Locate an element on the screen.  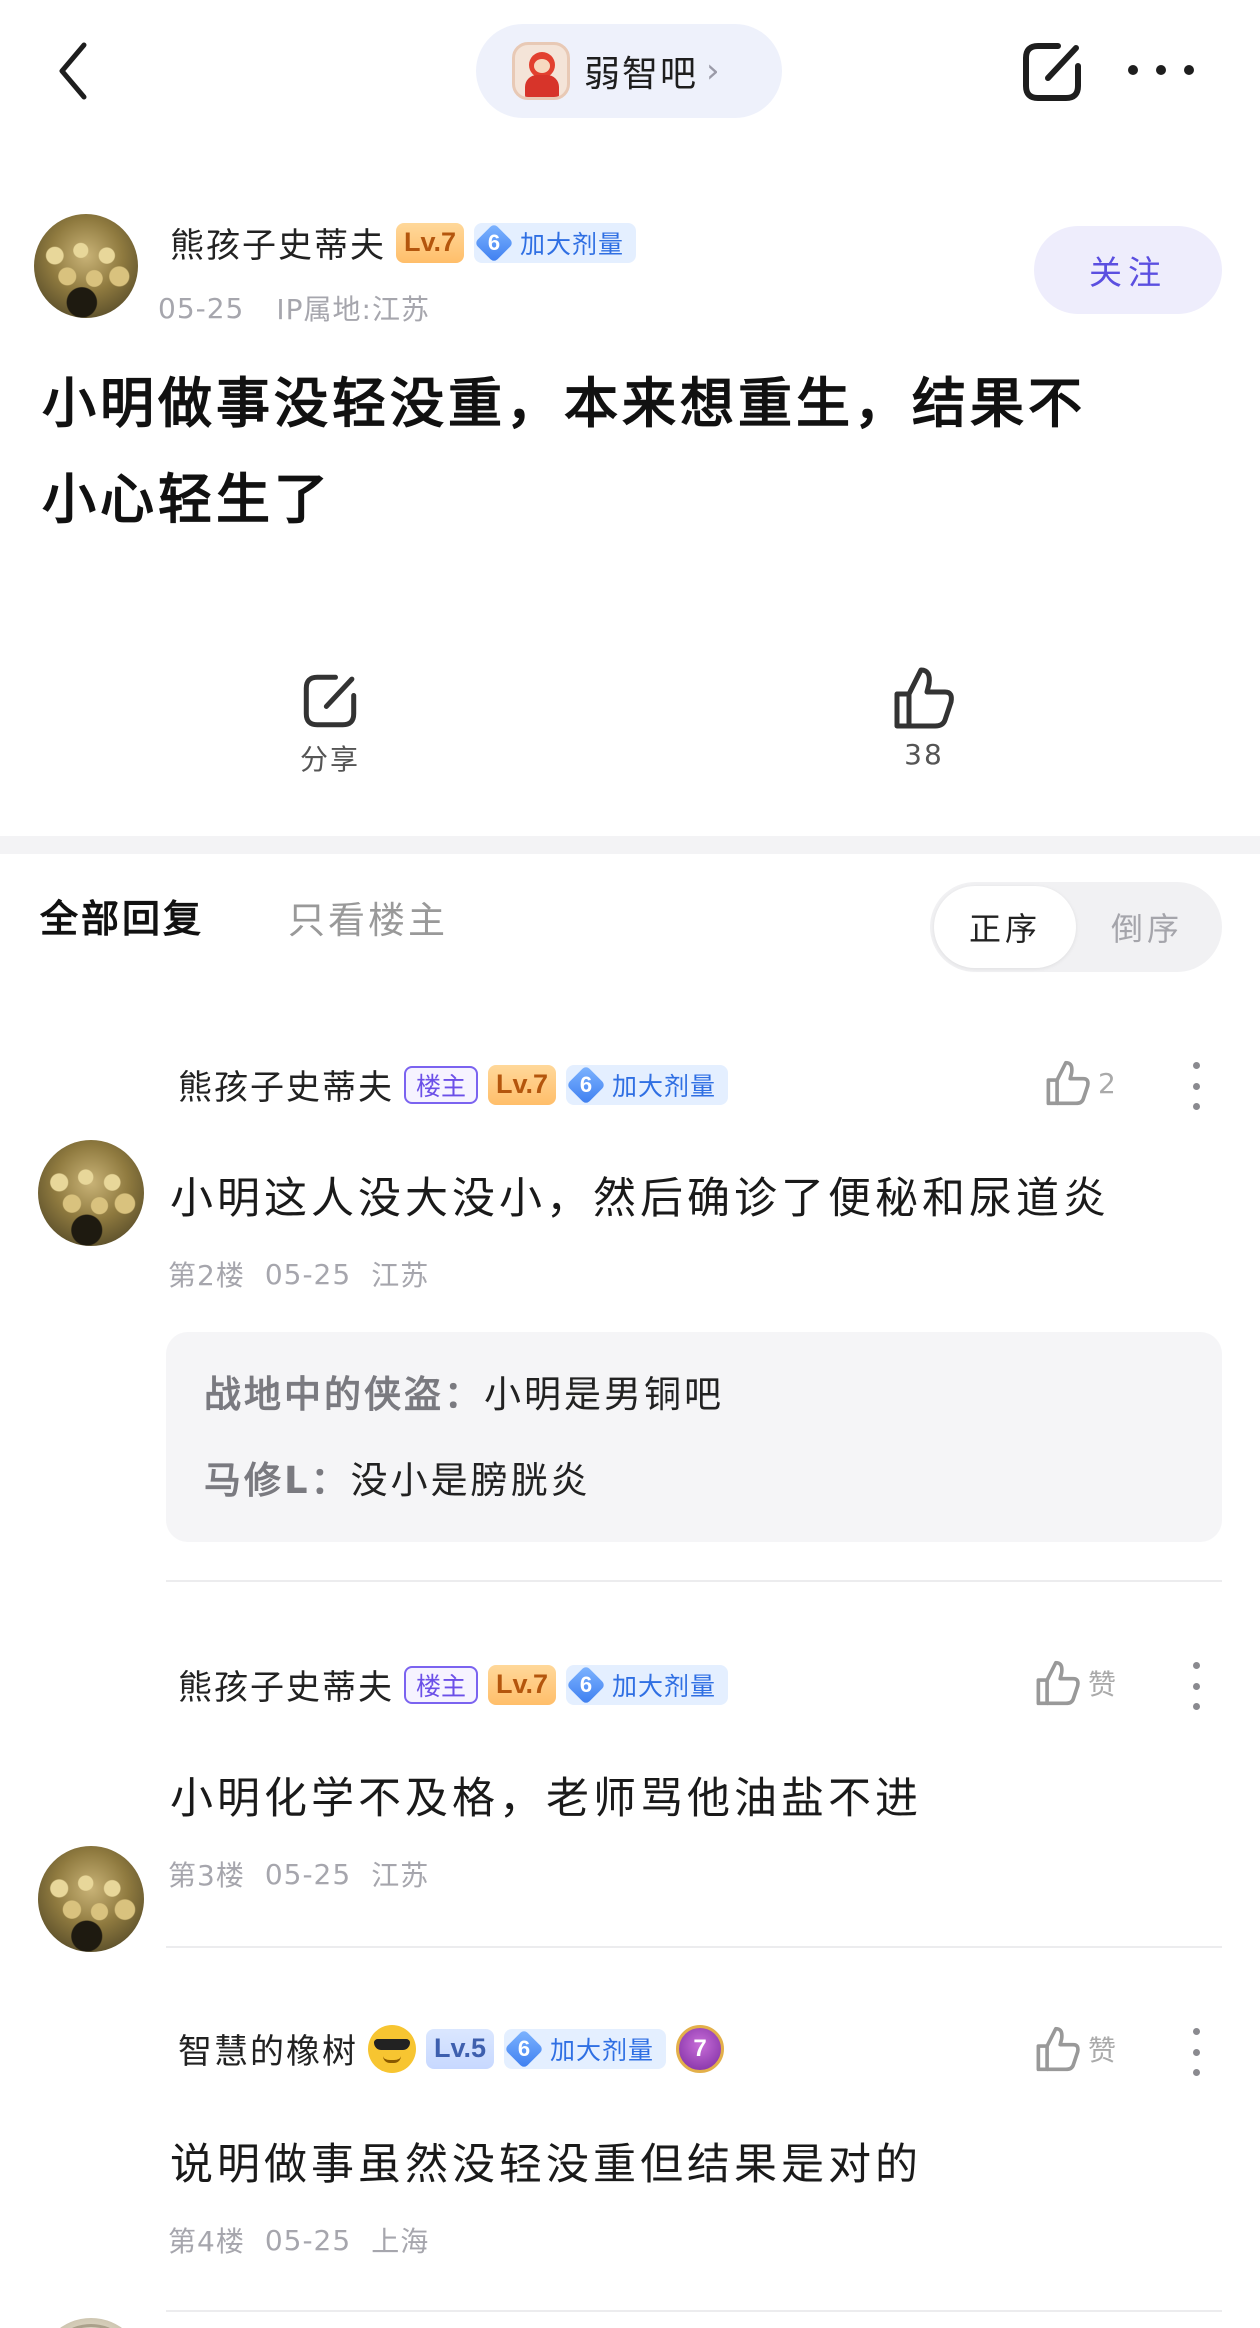
share-action: 分享 is located at coordinates (330, 724).